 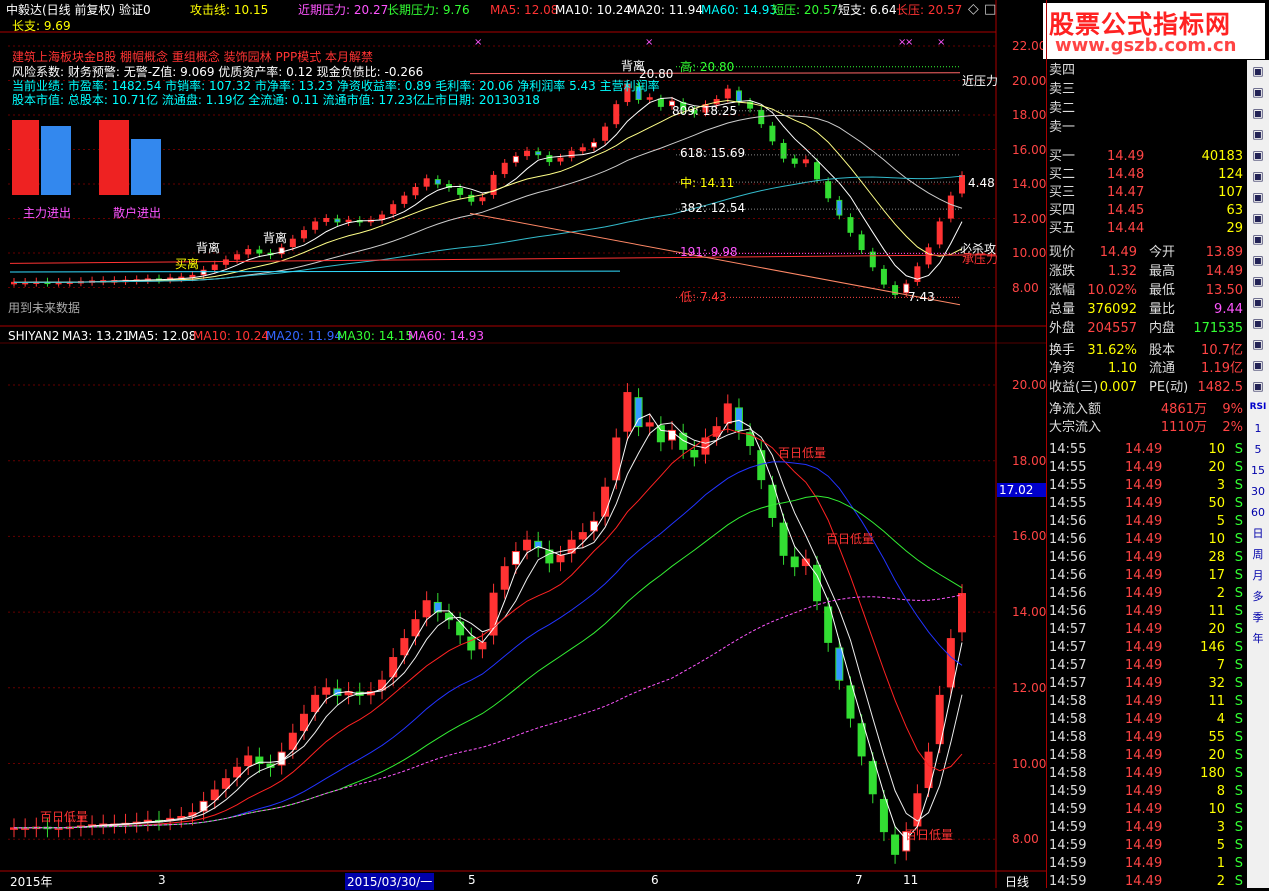 What do you see at coordinates (1258, 470) in the screenshot?
I see `period-button: 15` at bounding box center [1258, 470].